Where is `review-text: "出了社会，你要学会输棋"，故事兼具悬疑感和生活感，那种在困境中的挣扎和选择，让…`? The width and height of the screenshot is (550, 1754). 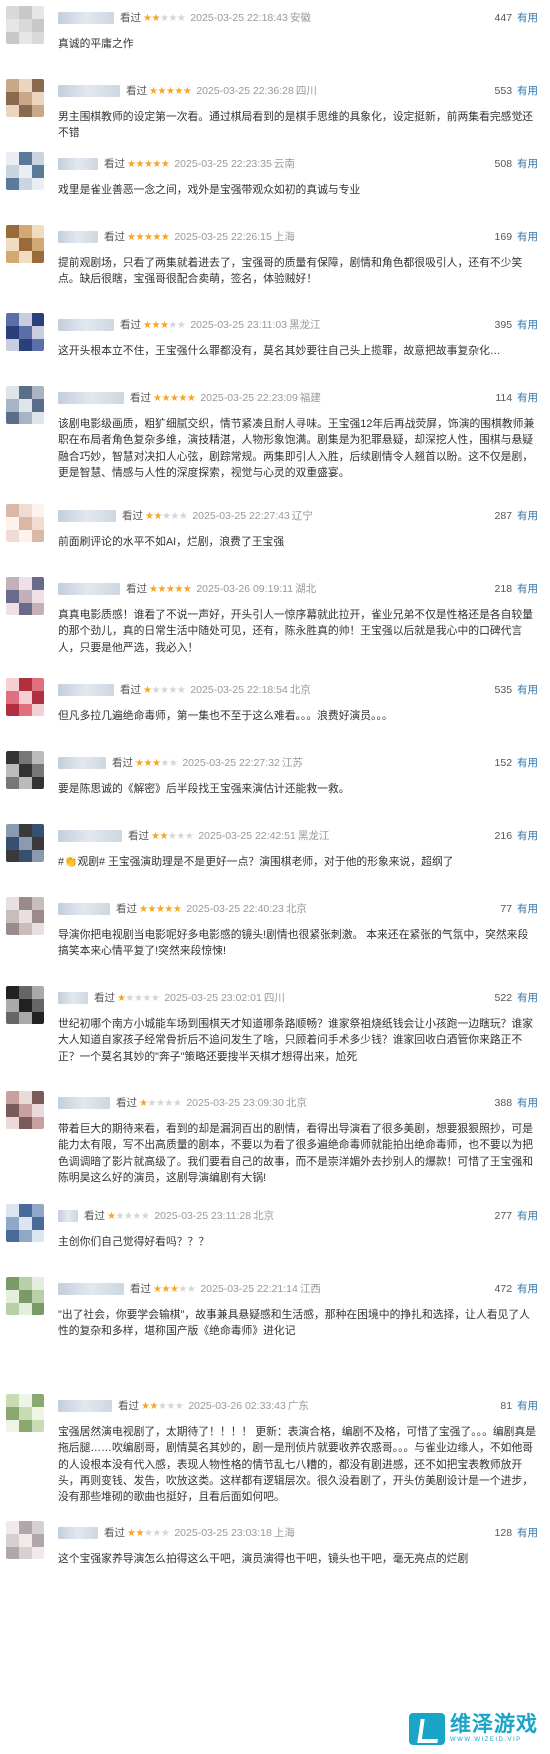 review-text: "出了社会，你要学会输棋"，故事兼具悬疑感和生活感，那种在困境中的挣扎和选择，让… is located at coordinates (294, 1323).